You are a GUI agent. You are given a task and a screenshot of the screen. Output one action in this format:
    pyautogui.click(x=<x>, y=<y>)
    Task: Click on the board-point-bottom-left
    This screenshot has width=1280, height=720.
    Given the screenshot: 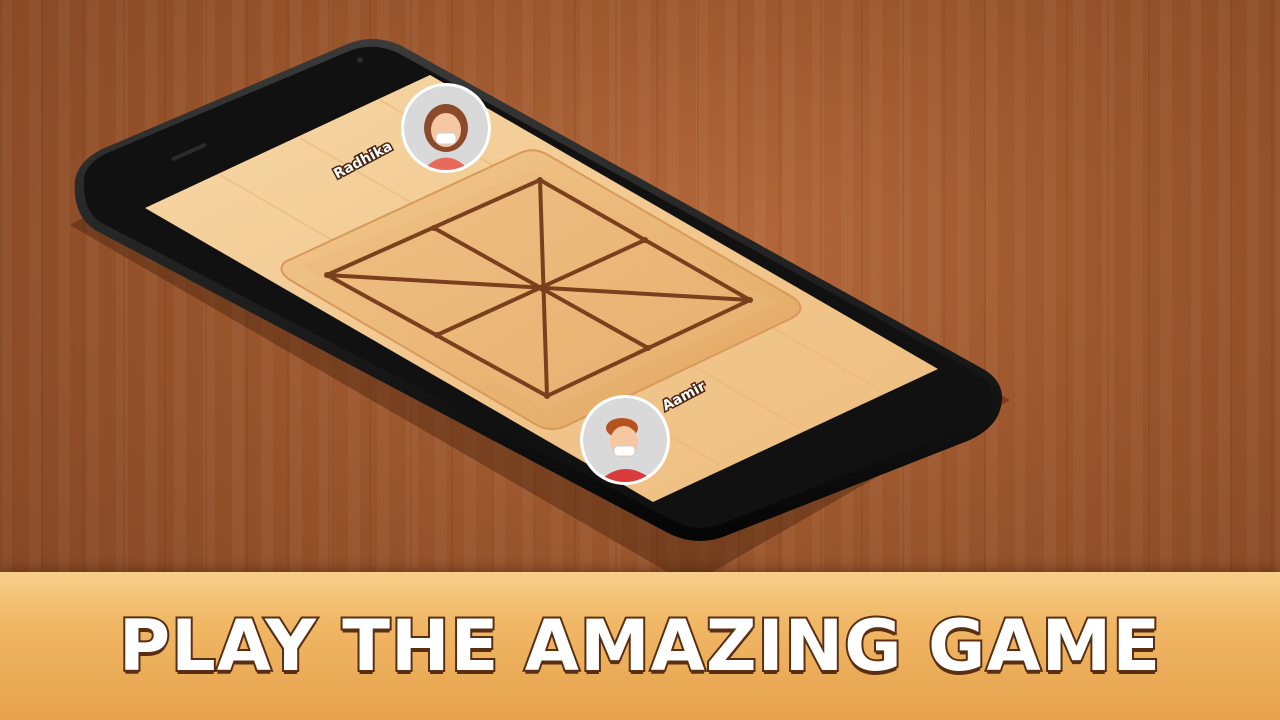 What is the action you would take?
    pyautogui.click(x=437, y=335)
    